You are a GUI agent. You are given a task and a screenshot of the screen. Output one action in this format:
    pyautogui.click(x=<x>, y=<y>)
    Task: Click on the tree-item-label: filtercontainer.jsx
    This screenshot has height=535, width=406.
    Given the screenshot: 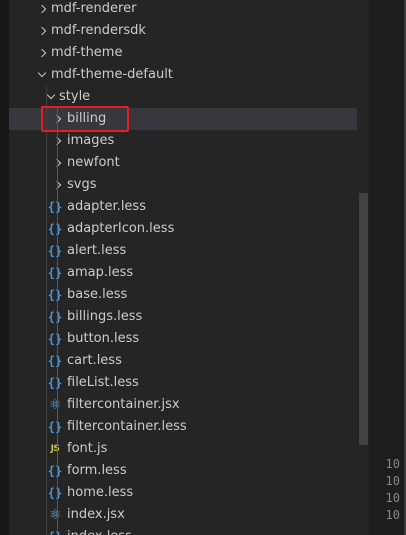 What is the action you would take?
    pyautogui.click(x=123, y=404)
    